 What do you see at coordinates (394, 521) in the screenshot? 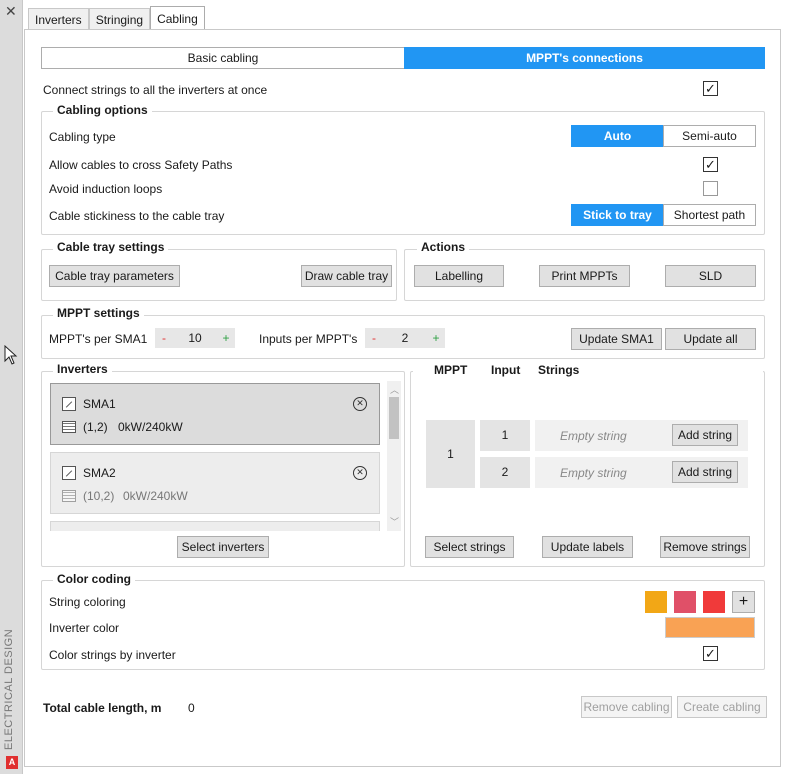
I see `scroll-down-icon: ﹀` at bounding box center [394, 521].